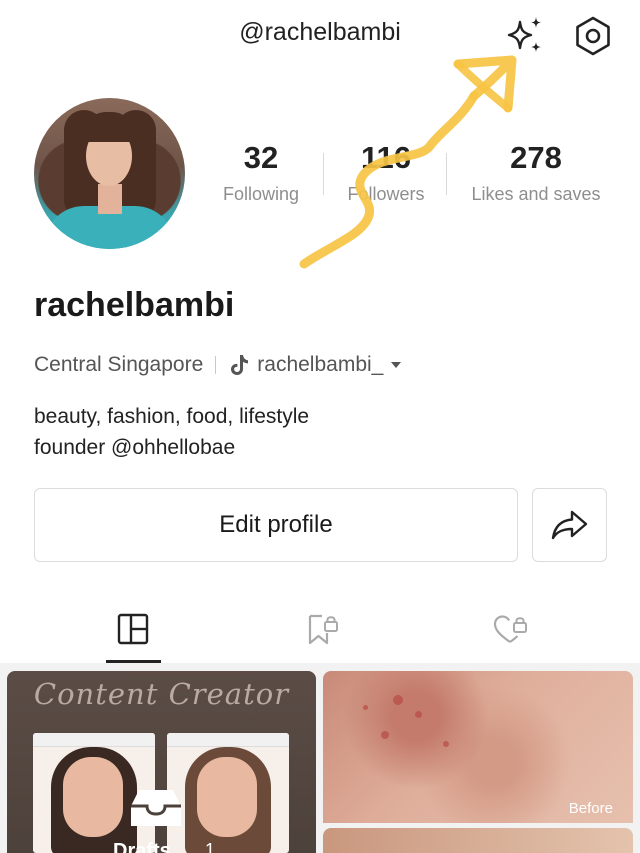  I want to click on avatar, so click(109, 173).